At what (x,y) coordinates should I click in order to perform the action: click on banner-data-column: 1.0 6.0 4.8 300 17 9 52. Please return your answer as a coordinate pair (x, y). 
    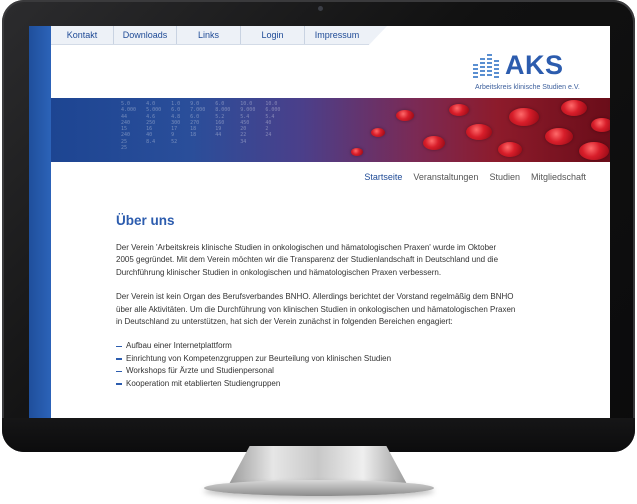
    Looking at the image, I should click on (175, 126).